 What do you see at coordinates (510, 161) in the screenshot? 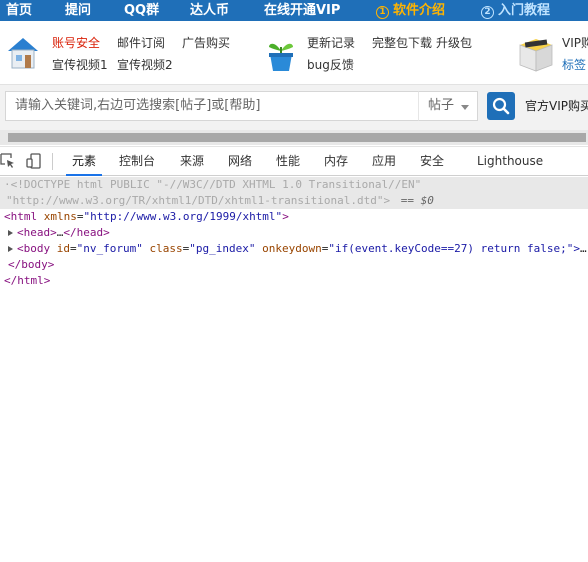
I see `tab-lighthouse: Lighthouse` at bounding box center [510, 161].